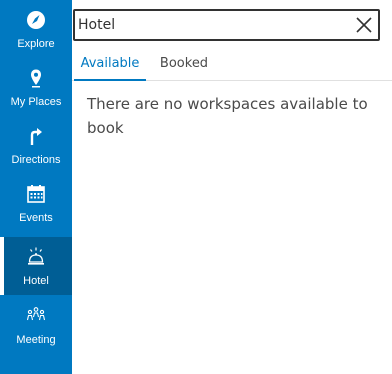  What do you see at coordinates (36, 257) in the screenshot?
I see `service-bell-icon` at bounding box center [36, 257].